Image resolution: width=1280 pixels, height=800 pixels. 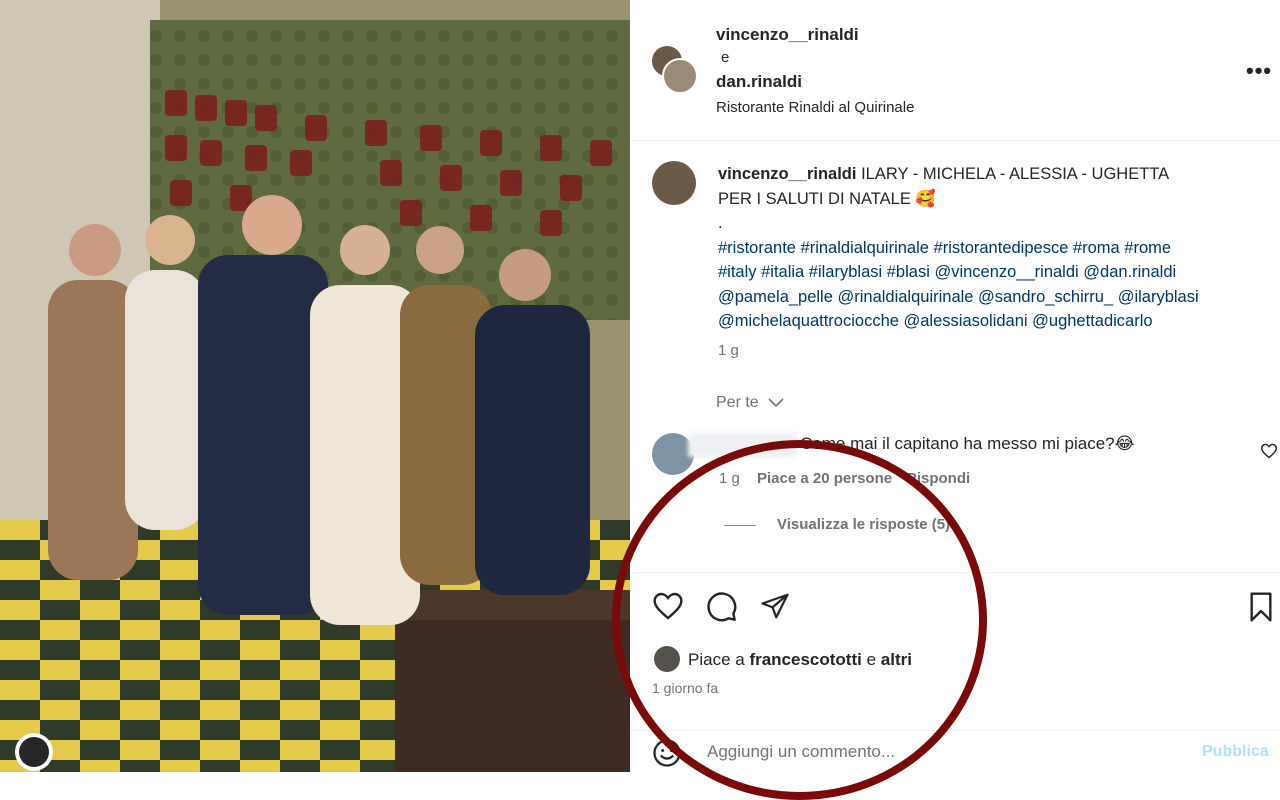 I want to click on chevron-down-icon, so click(x=776, y=402).